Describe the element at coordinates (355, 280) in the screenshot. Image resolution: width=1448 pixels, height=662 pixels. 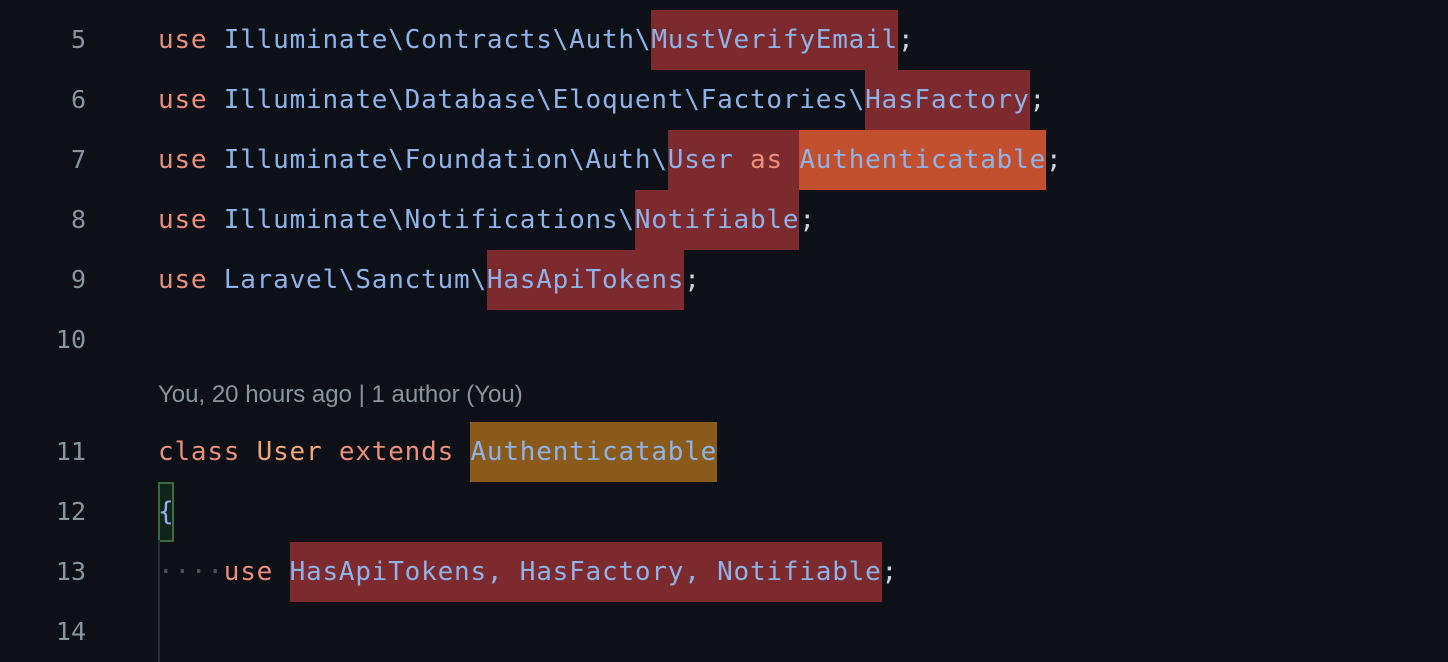
I see `namespace-path: Laravel\Sanctum\` at that location.